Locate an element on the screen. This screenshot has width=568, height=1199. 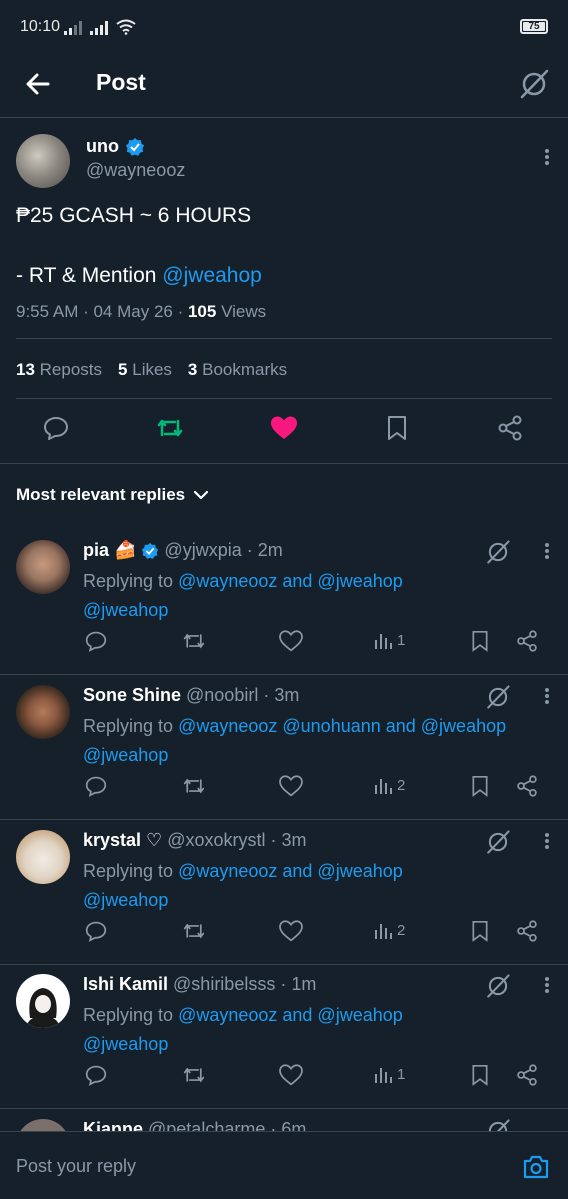
bookmarks-label: Bookmarks is located at coordinates (245, 369).